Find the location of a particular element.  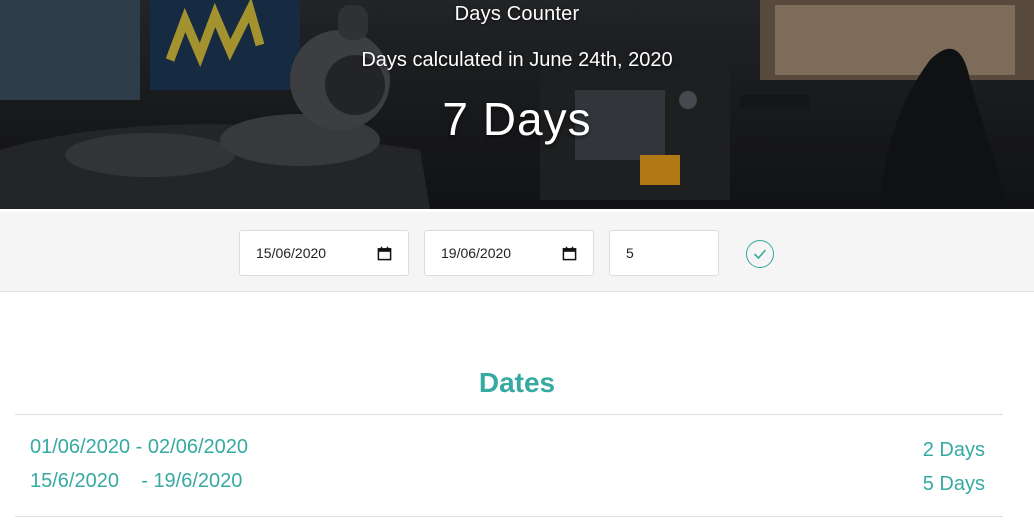

range-days: 5 Days is located at coordinates (953, 484).